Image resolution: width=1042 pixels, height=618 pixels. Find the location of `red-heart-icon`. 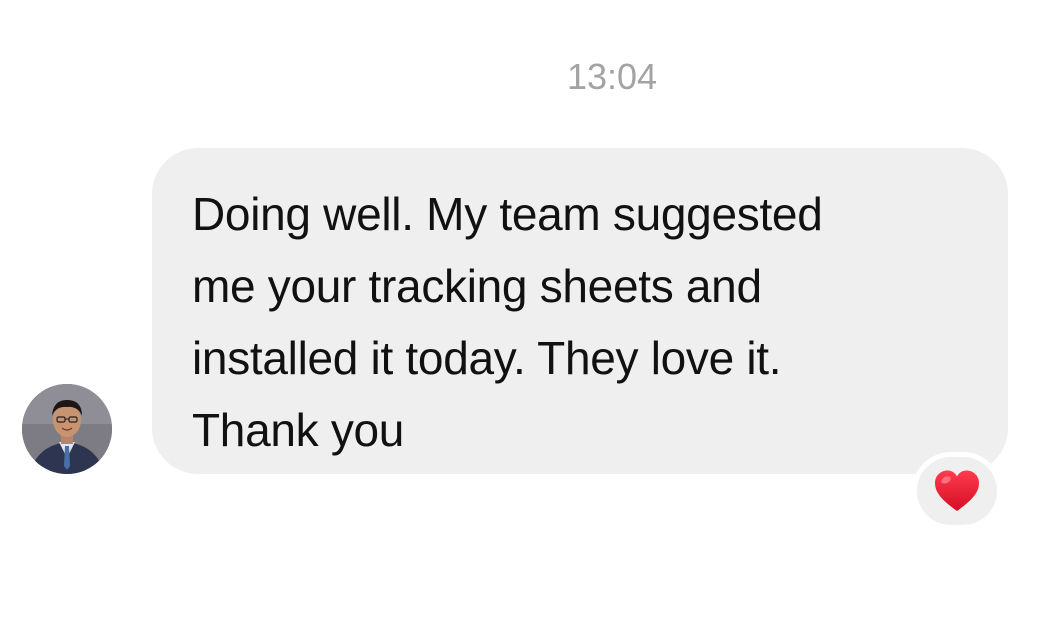

red-heart-icon is located at coordinates (957, 490).